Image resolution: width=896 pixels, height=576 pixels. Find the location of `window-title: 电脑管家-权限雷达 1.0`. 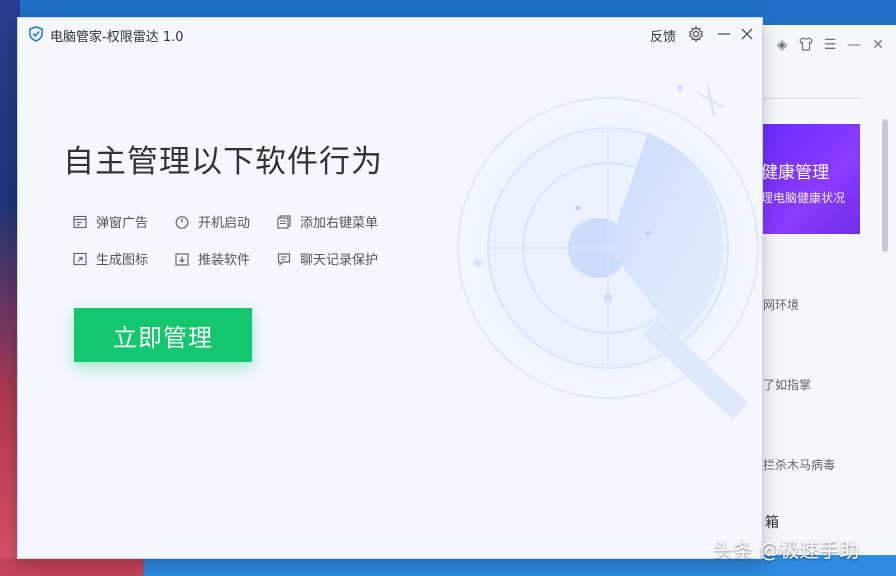

window-title: 电脑管家-权限雷达 1.0 is located at coordinates (117, 37).